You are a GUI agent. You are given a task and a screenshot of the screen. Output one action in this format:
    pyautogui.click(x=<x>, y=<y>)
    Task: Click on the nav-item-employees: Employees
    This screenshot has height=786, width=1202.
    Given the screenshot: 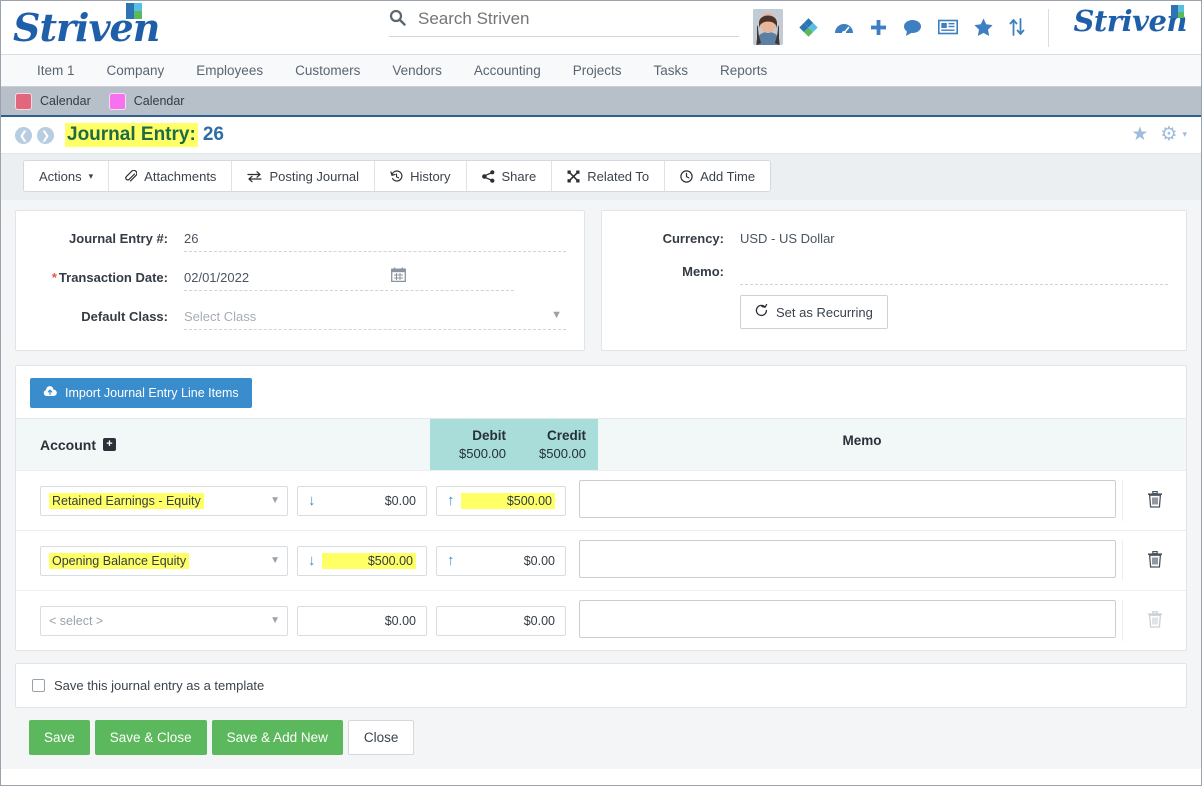 What is the action you would take?
    pyautogui.click(x=229, y=71)
    